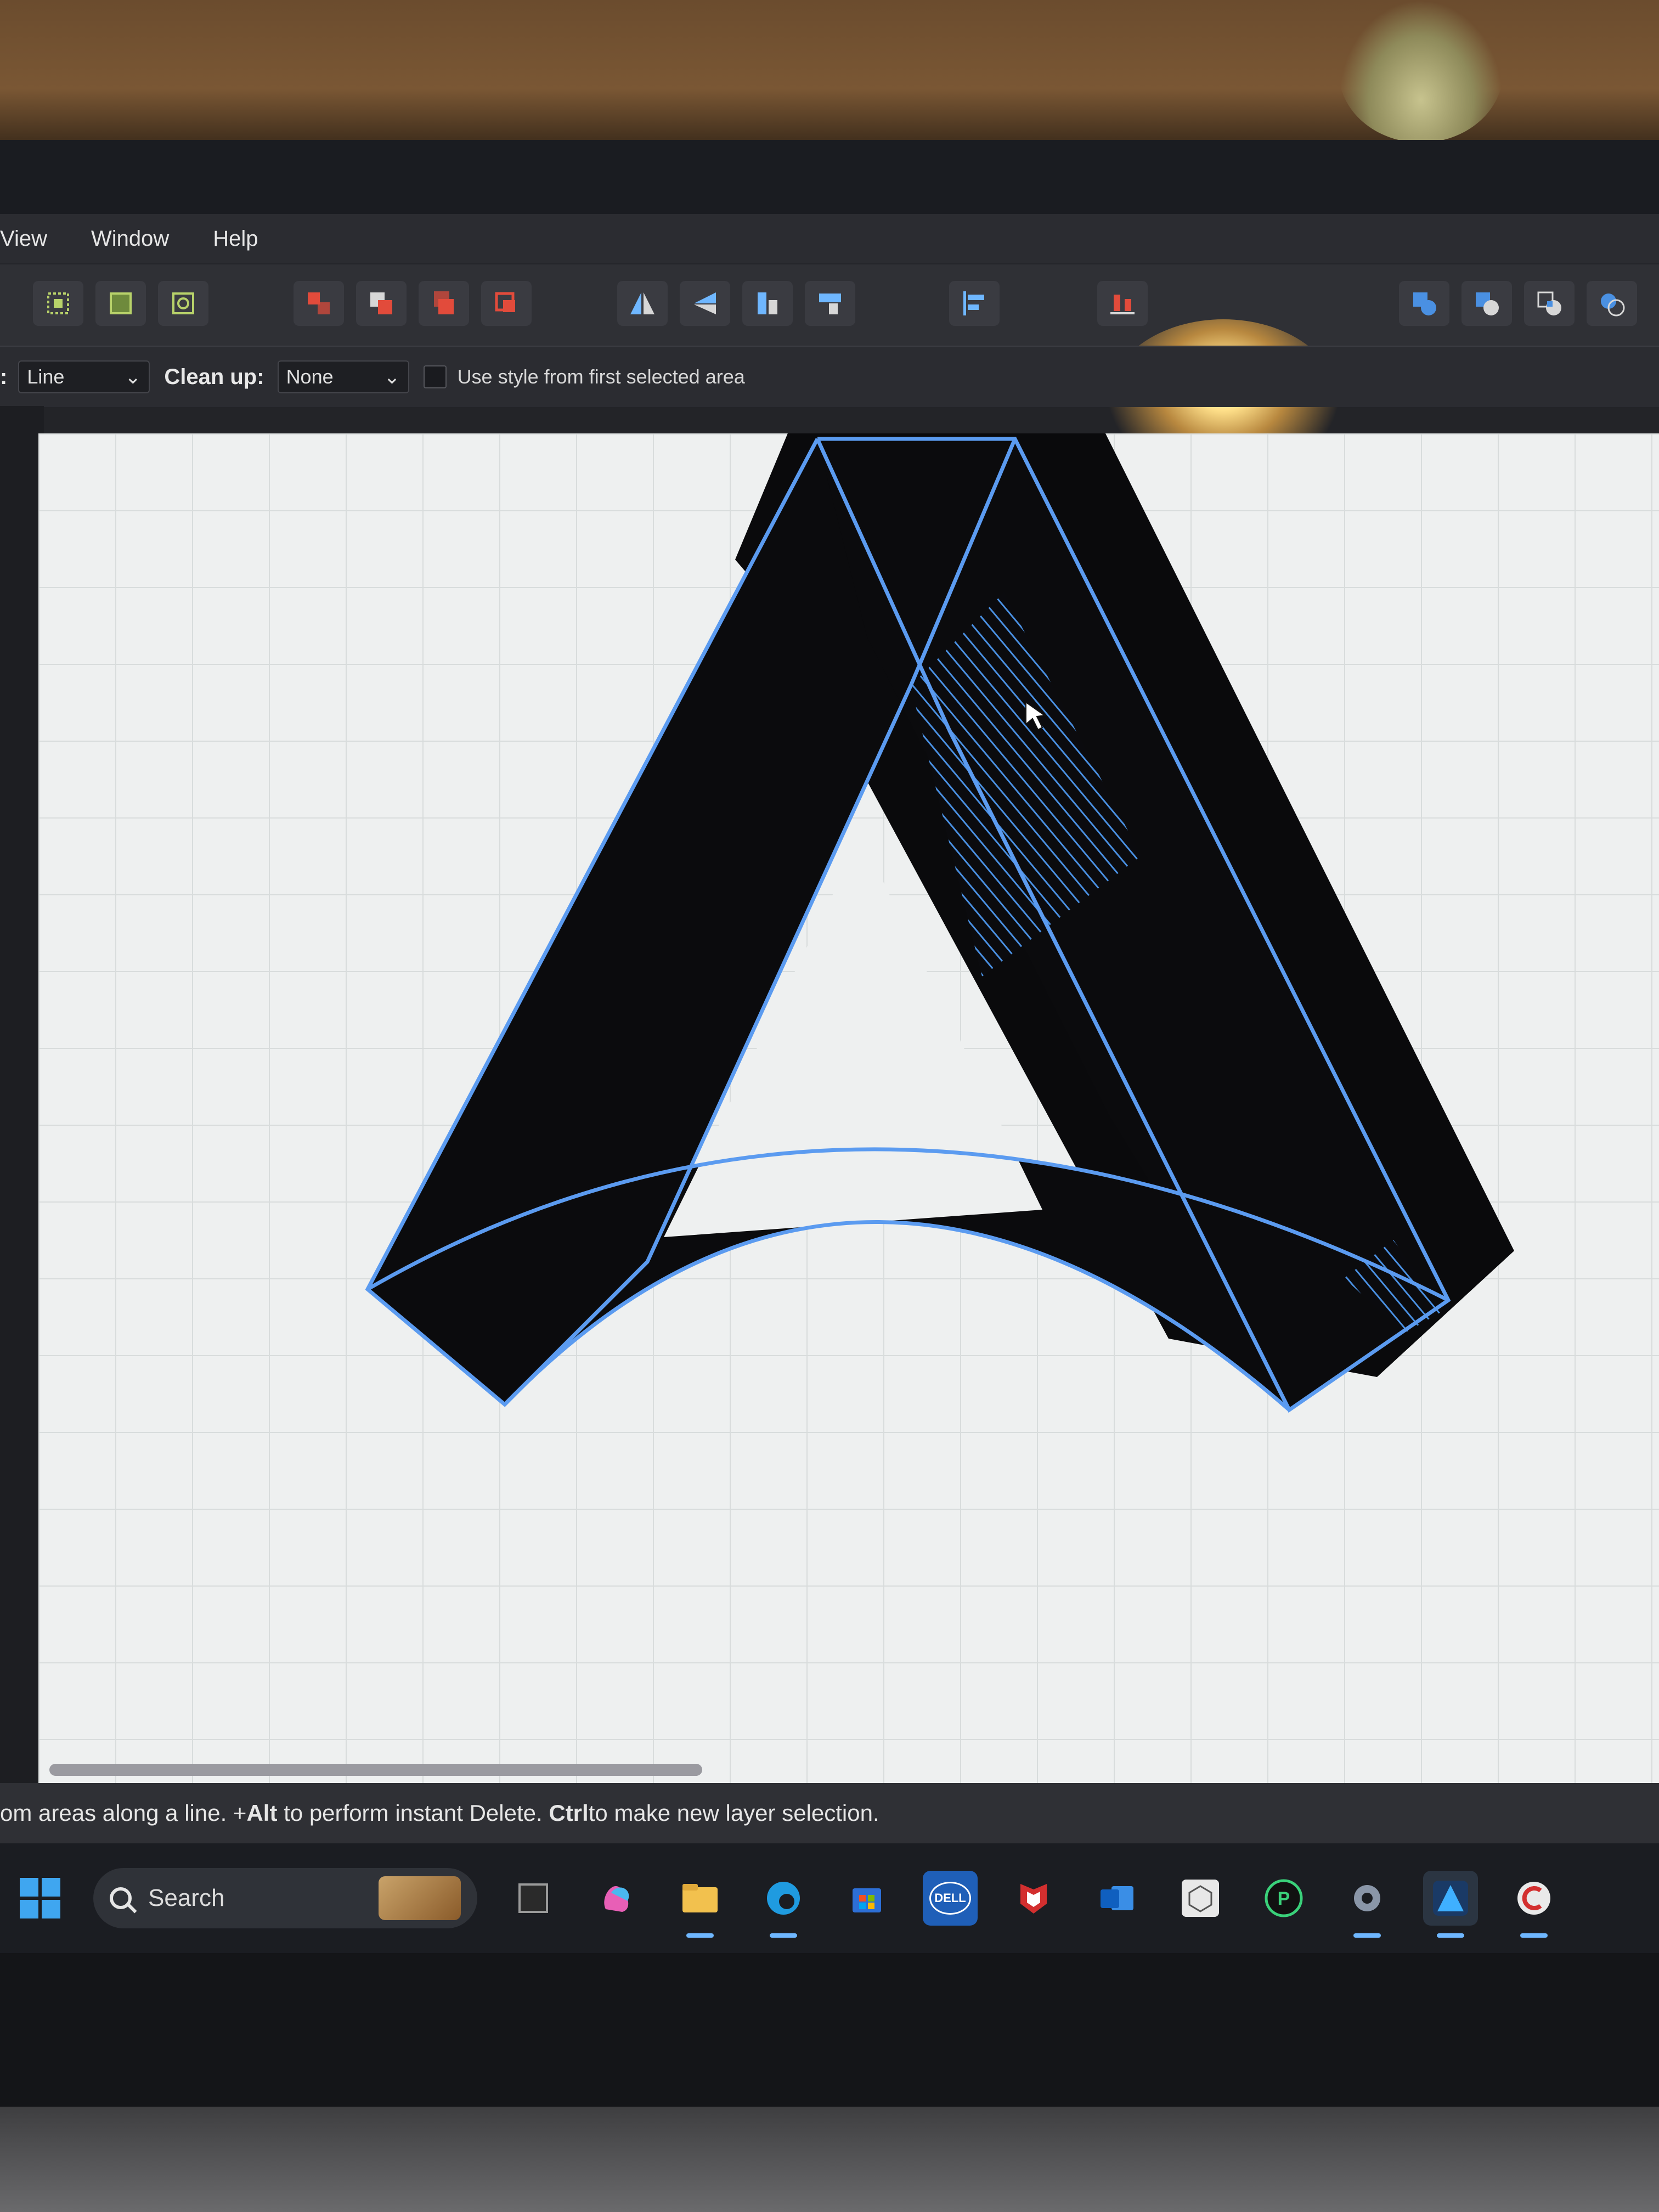 This screenshot has height=2212, width=1659. Describe the element at coordinates (84, 376) in the screenshot. I see `mode-select: Line ⌄` at that location.